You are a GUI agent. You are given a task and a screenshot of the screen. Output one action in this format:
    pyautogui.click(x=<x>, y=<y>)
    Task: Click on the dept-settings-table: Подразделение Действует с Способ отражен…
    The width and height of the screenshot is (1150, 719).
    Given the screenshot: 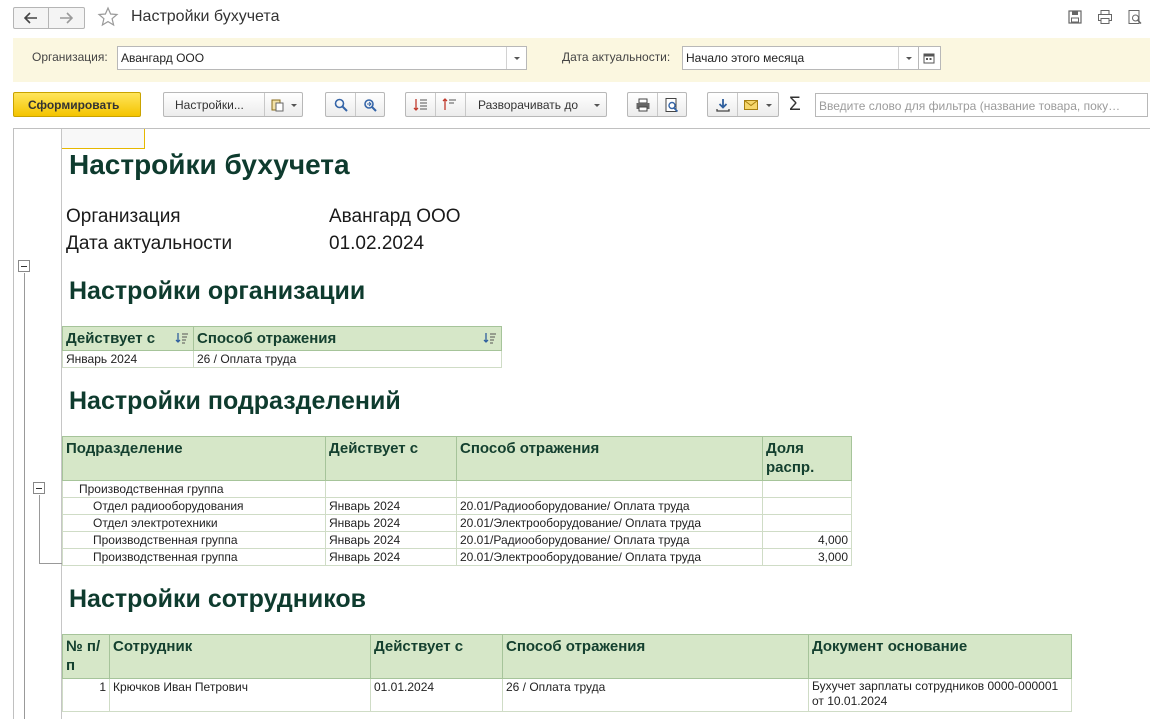 What is the action you would take?
    pyautogui.click(x=457, y=501)
    